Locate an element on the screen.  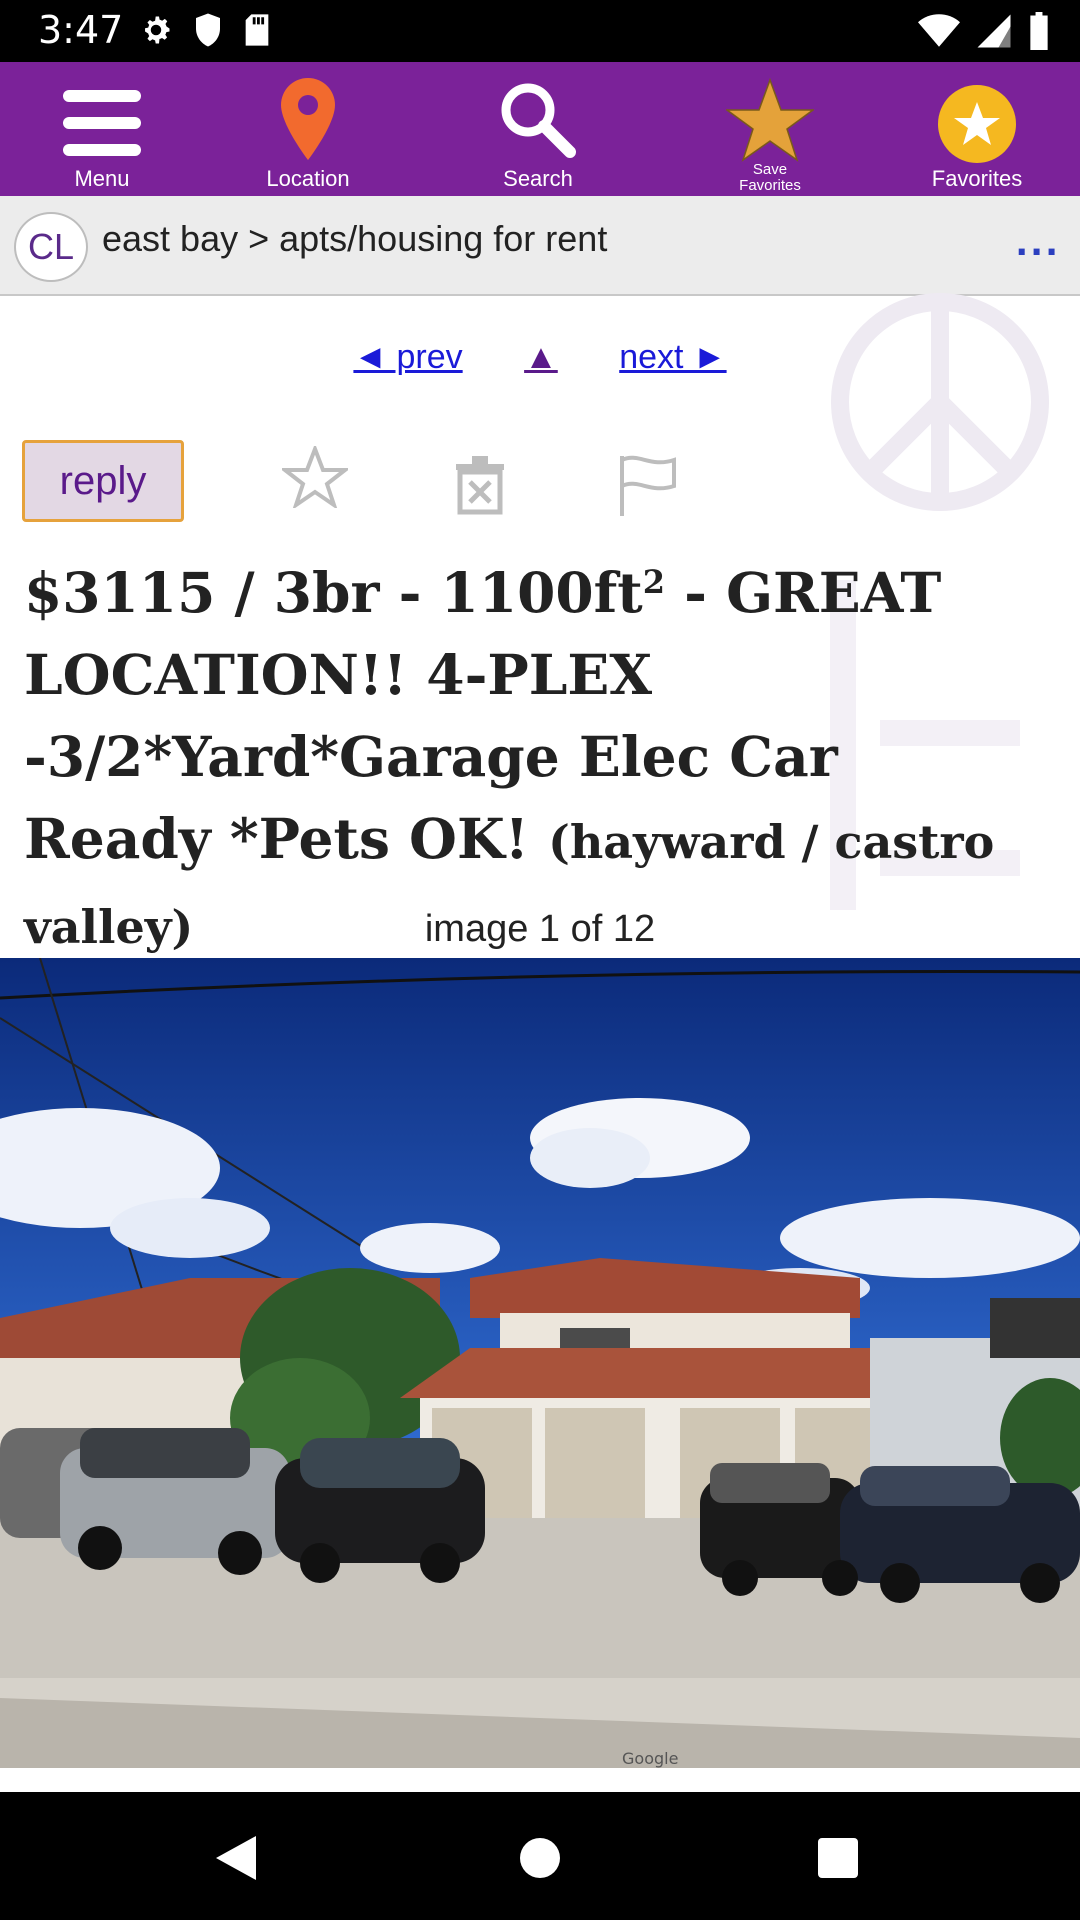
shield-icon is located at coordinates (208, 30).